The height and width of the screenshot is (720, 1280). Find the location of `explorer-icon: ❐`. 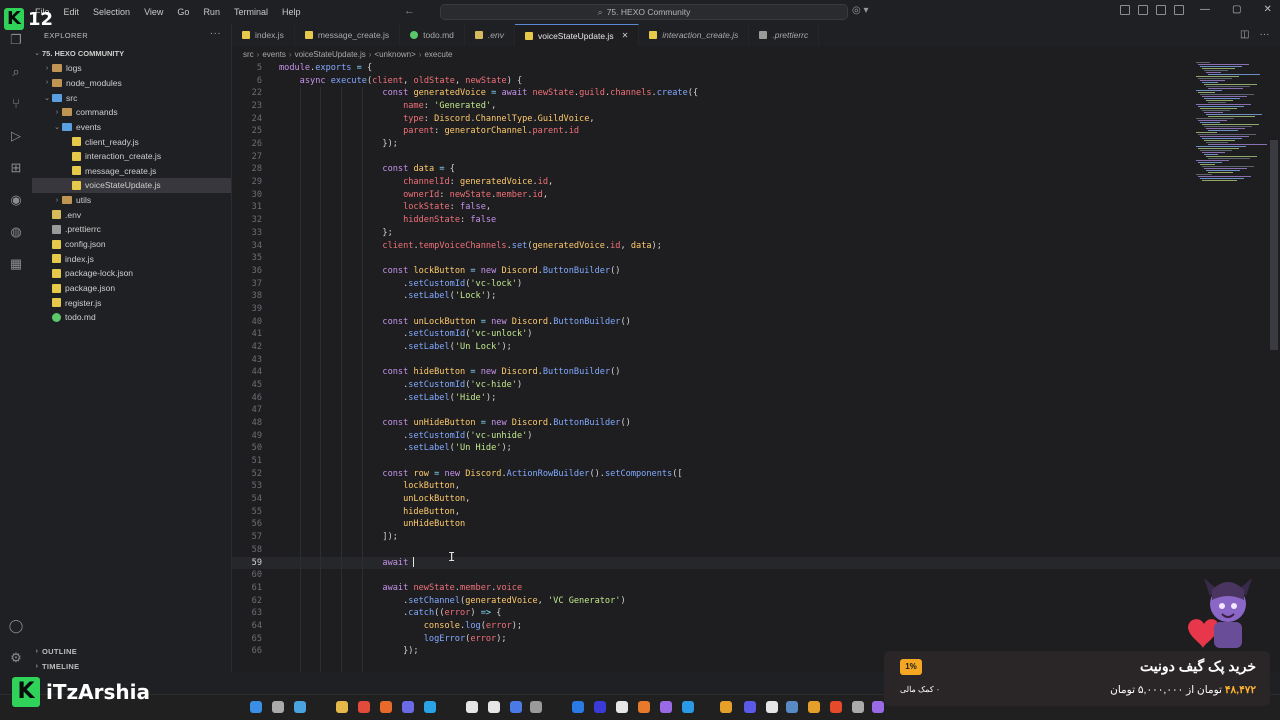

explorer-icon: ❐ is located at coordinates (16, 40).